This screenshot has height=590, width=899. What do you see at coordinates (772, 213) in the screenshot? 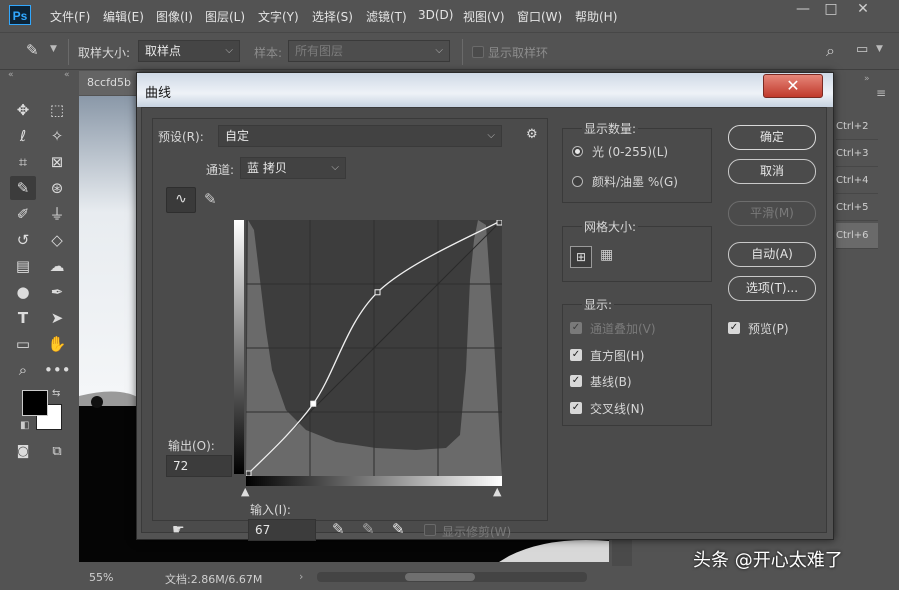
I see `smooth-button: 平滑(M)` at bounding box center [772, 213].